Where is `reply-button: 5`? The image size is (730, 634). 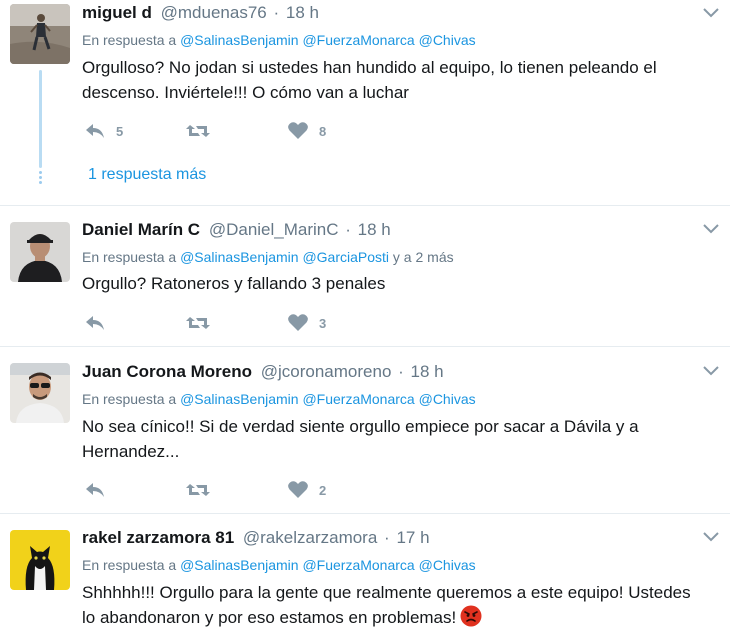
reply-button: 5 is located at coordinates (103, 131).